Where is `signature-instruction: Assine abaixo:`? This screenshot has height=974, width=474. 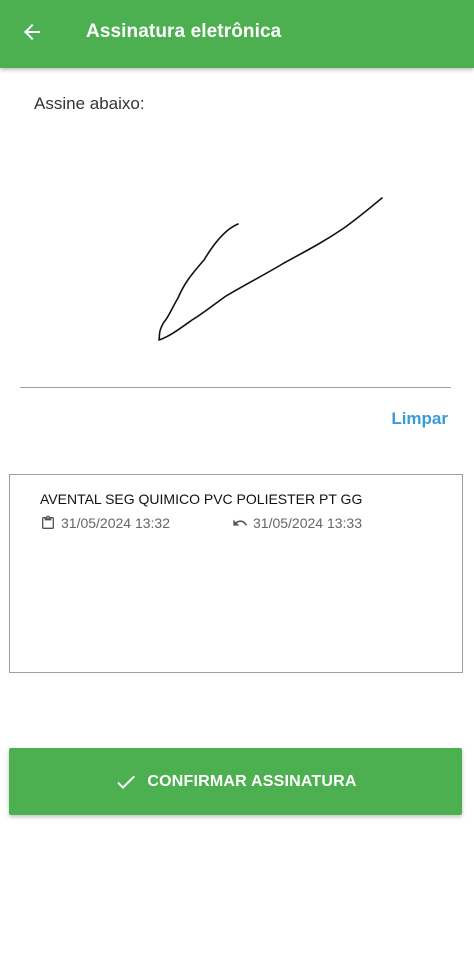 signature-instruction: Assine abaixo: is located at coordinates (89, 103).